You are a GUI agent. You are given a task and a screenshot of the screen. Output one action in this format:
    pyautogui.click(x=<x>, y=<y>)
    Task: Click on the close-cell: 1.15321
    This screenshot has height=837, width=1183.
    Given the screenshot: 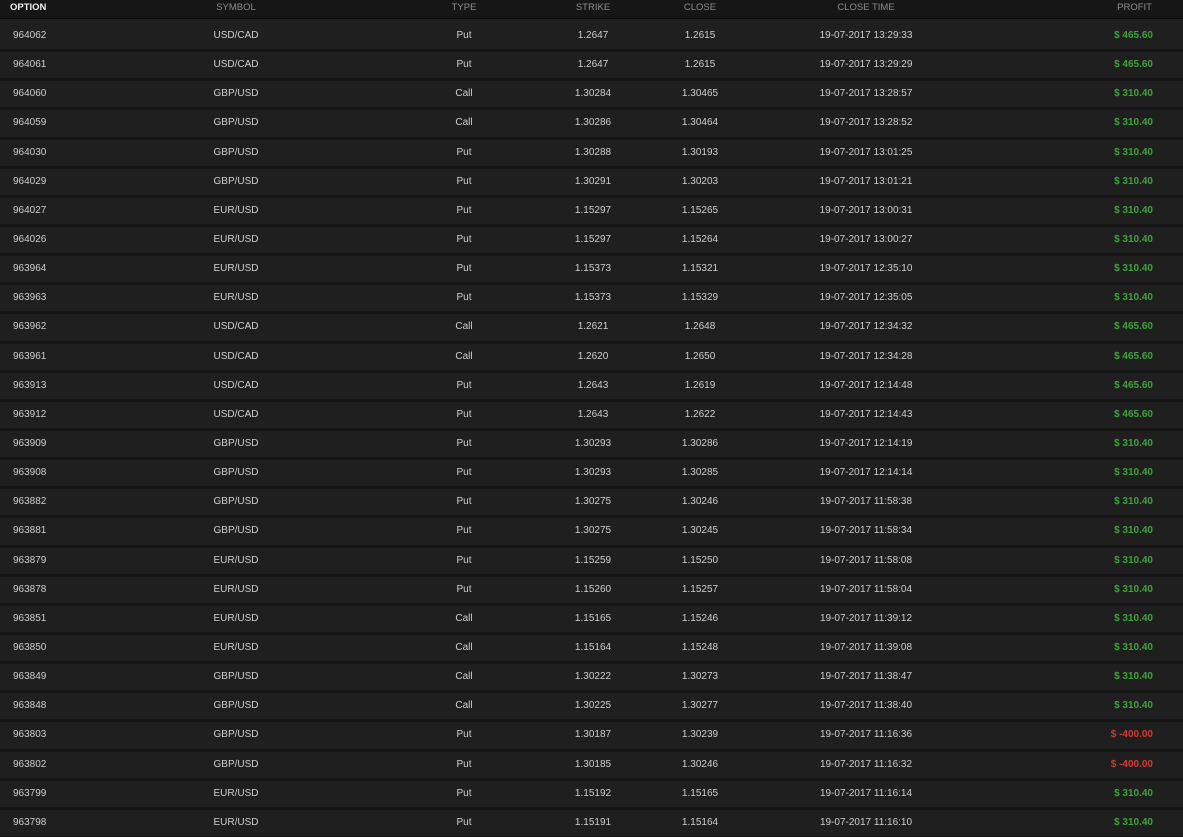 What is the action you would take?
    pyautogui.click(x=700, y=269)
    